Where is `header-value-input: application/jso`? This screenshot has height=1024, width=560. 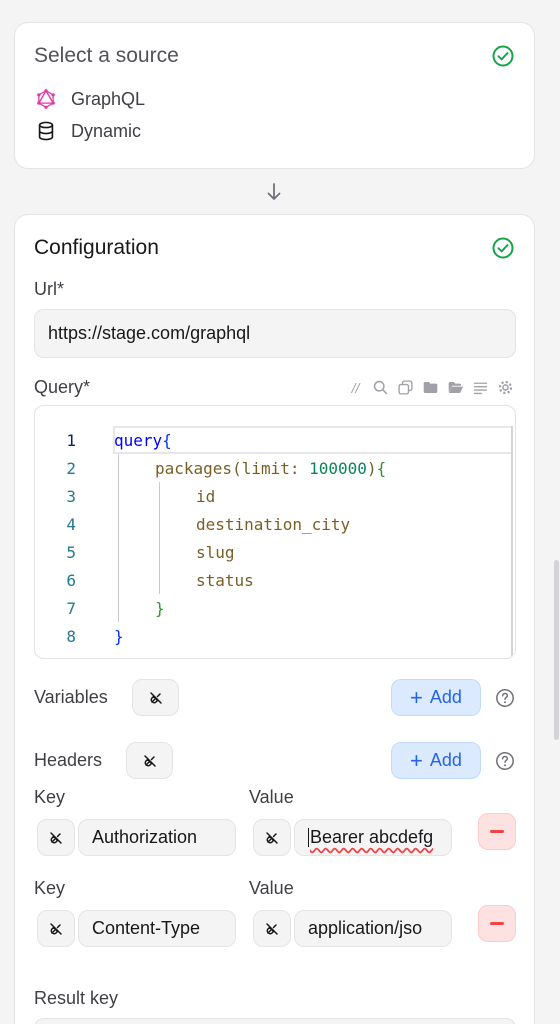
header-value-input: application/jso is located at coordinates (373, 928).